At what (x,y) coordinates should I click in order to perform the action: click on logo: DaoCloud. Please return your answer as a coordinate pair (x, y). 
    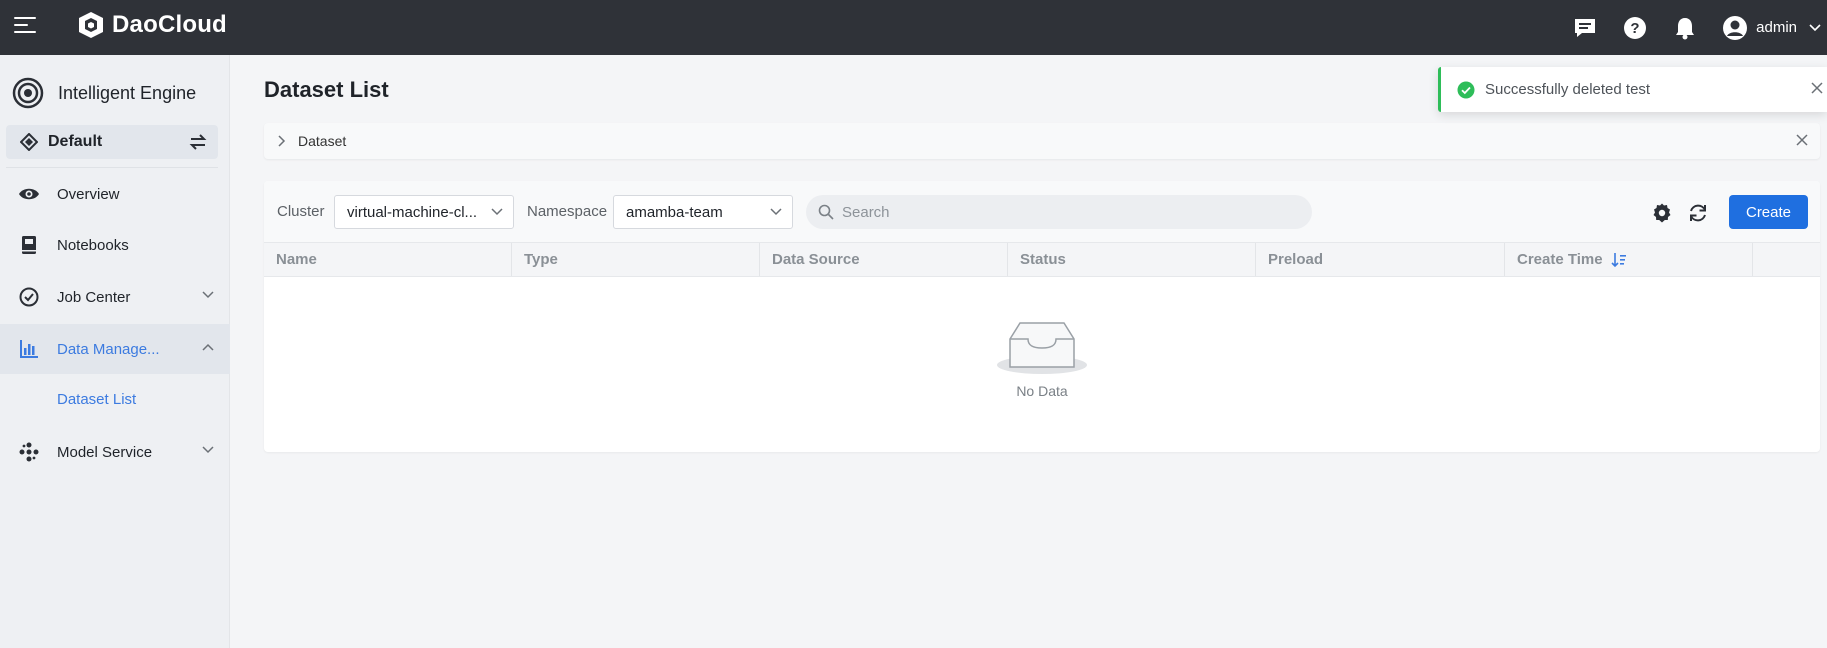
    Looking at the image, I should click on (151, 25).